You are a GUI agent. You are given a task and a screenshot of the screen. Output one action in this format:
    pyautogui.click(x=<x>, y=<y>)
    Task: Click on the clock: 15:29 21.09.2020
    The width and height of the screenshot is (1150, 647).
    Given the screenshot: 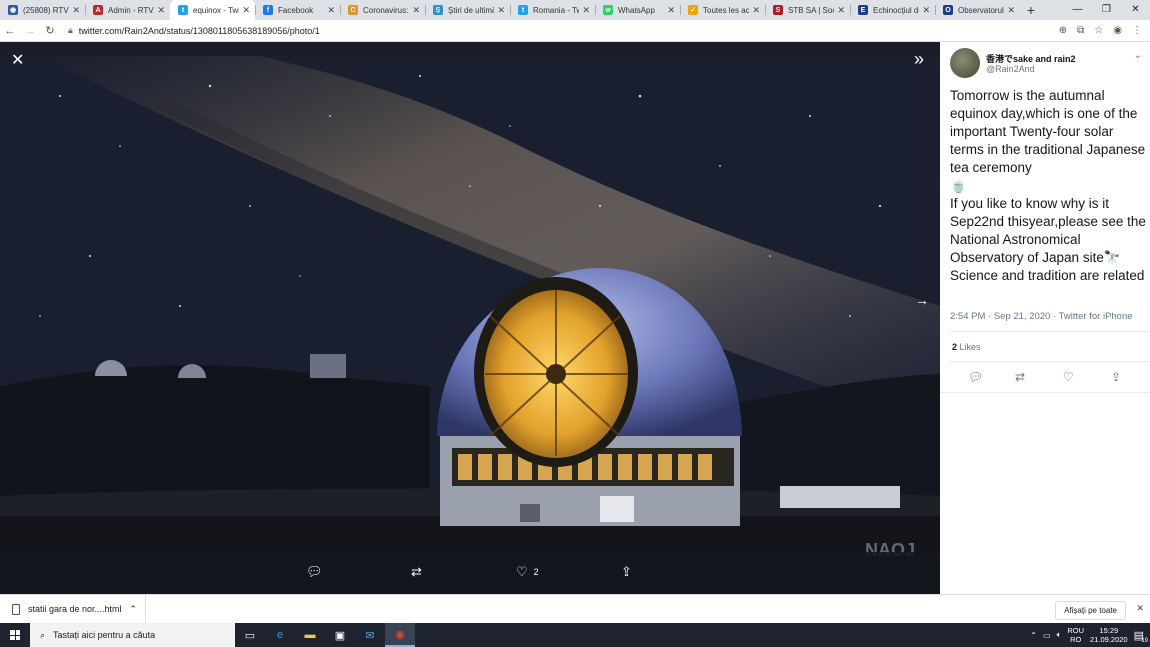 What is the action you would take?
    pyautogui.click(x=1109, y=635)
    